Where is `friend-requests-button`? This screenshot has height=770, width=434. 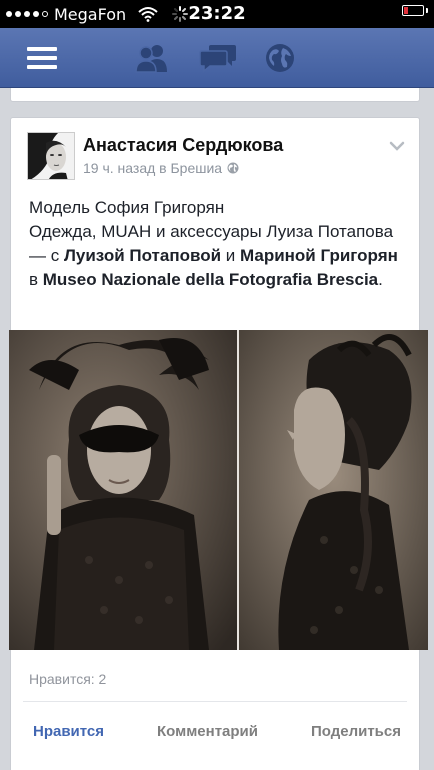
friend-requests-button is located at coordinates (152, 58).